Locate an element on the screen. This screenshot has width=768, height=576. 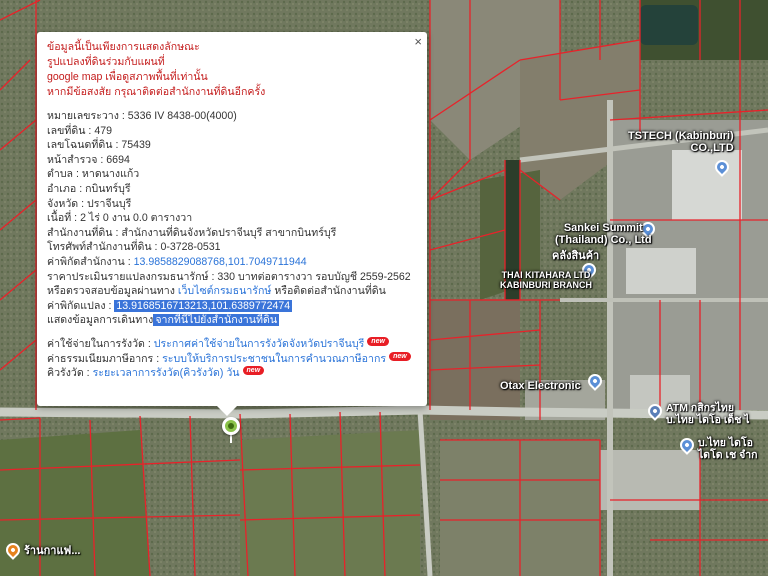
notice-line: ข้อมูลนี้เป็นเพียงการแสดงลักษณะ is located at coordinates (123, 47).